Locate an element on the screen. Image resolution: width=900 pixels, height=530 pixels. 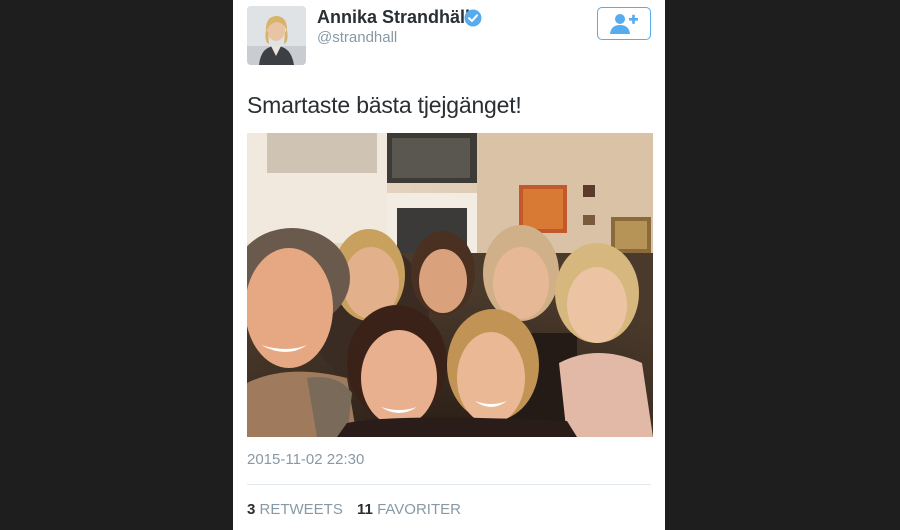
follow-button is located at coordinates (624, 23).